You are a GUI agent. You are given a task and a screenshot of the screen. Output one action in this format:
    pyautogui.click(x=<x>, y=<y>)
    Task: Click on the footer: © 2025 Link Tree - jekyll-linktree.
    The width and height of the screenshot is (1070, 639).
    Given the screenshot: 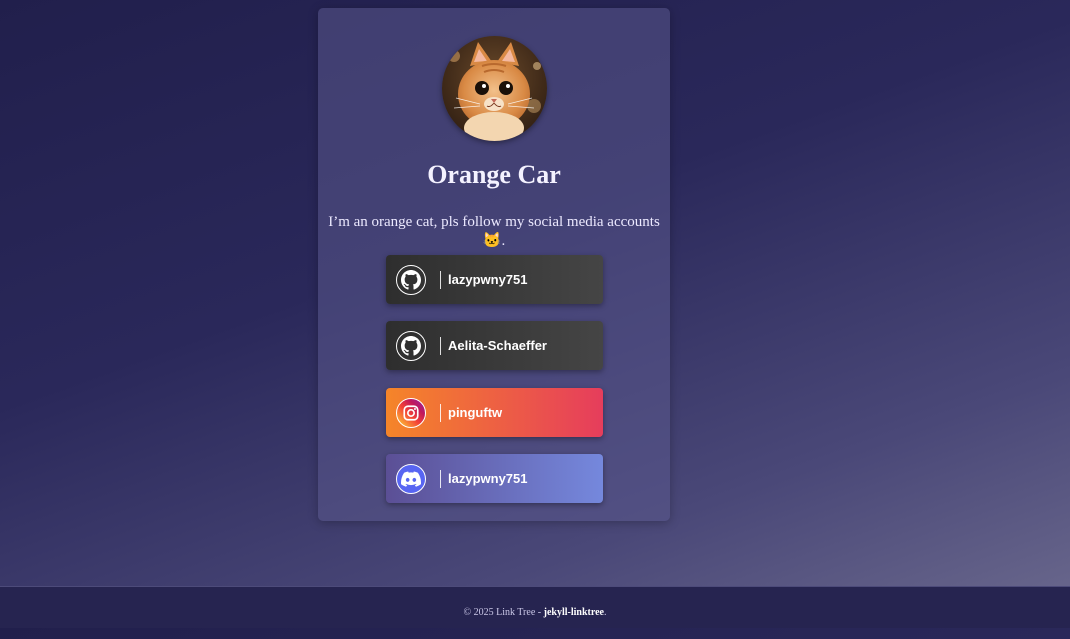 What is the action you would take?
    pyautogui.click(x=535, y=607)
    